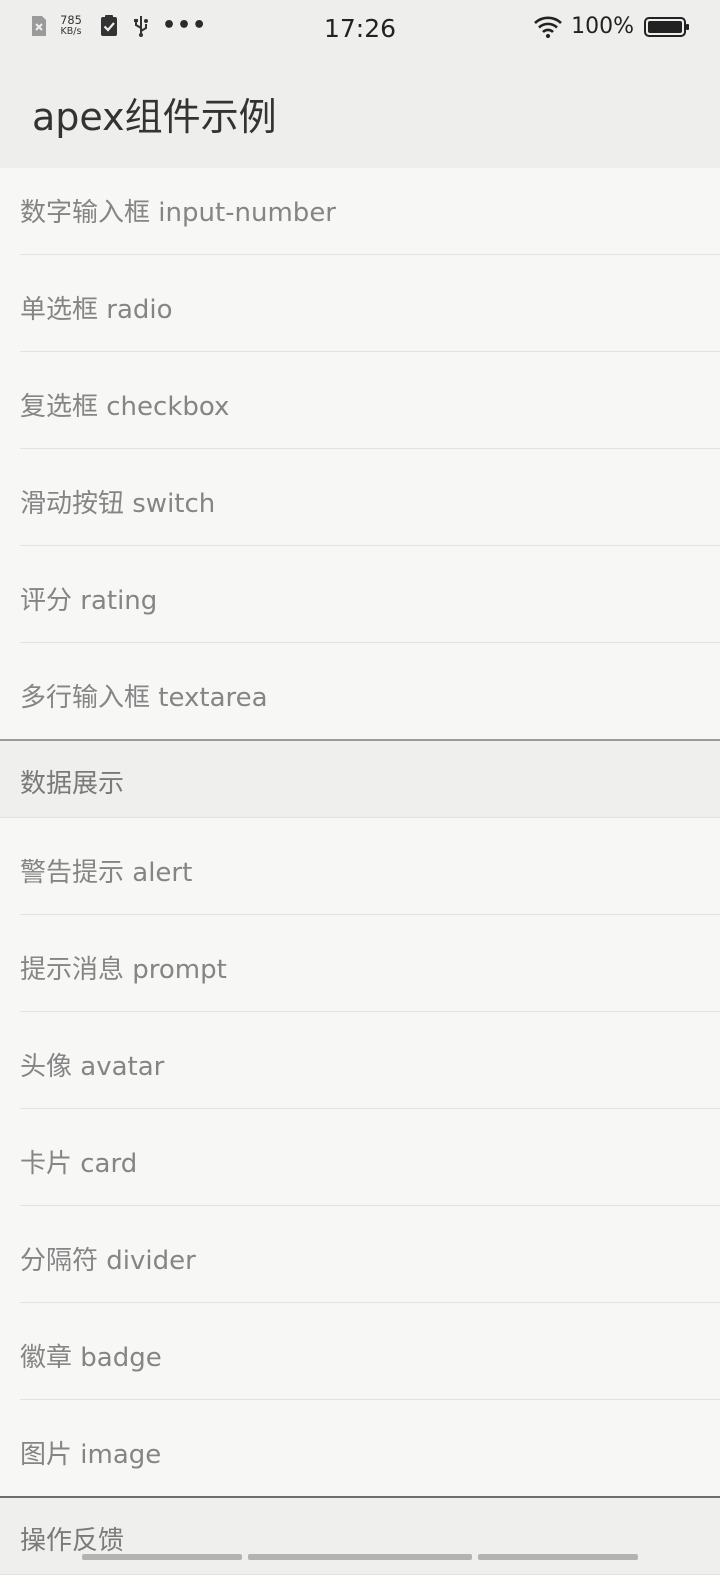 Image resolution: width=720 pixels, height=1575 pixels. Describe the element at coordinates (72, 784) in the screenshot. I see `section-title: 数据展示` at that location.